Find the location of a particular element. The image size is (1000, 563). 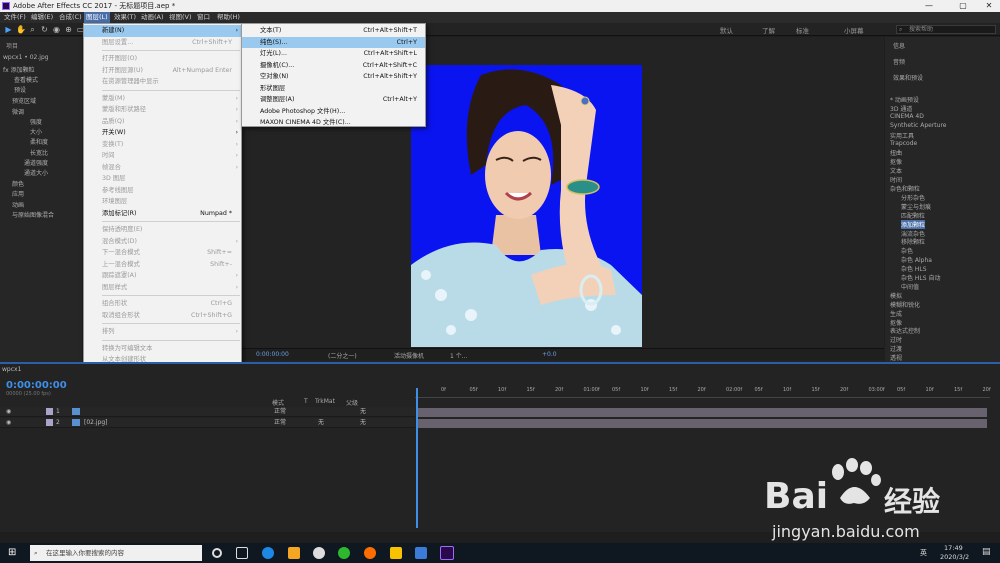

timeline-timecode: 0:00:00:00 is located at coordinates (36, 385).